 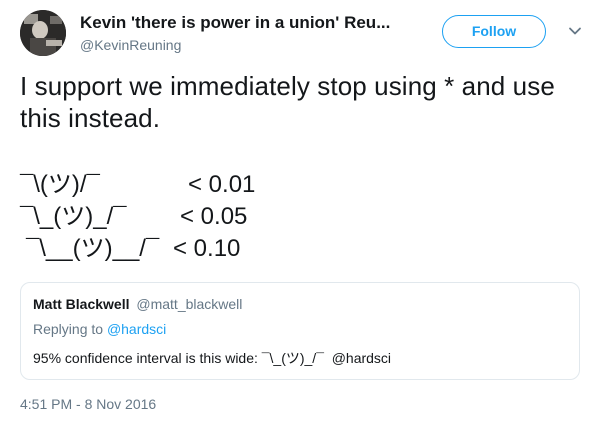 What do you see at coordinates (136, 329) in the screenshot?
I see `replying-mention-link: @hardsci` at bounding box center [136, 329].